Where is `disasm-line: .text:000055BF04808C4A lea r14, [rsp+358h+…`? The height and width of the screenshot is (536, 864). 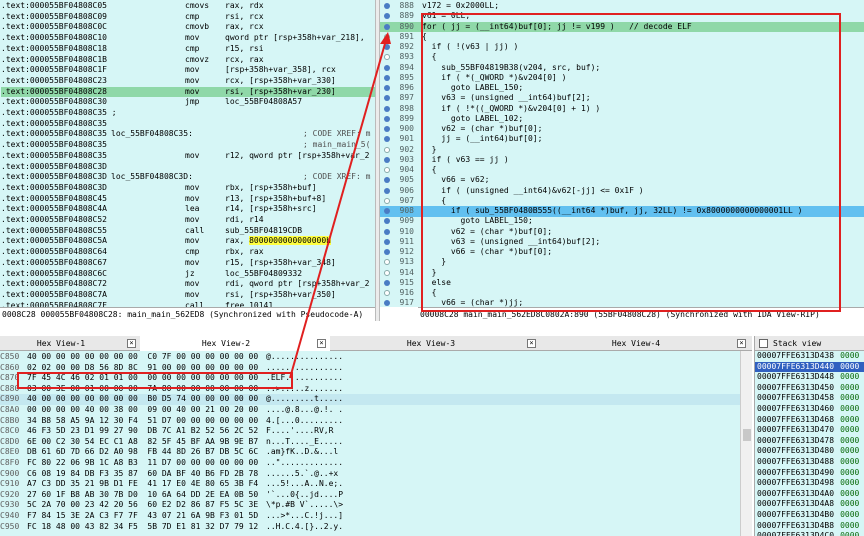 disasm-line: .text:000055BF04808C4A lea r14, [rsp+358h+… is located at coordinates (188, 209).